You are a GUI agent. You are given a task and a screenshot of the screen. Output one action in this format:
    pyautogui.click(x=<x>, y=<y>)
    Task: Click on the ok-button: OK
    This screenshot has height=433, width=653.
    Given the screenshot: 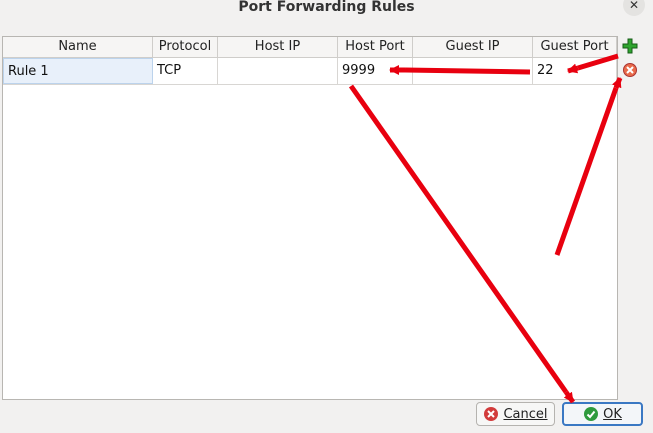 What is the action you would take?
    pyautogui.click(x=602, y=414)
    